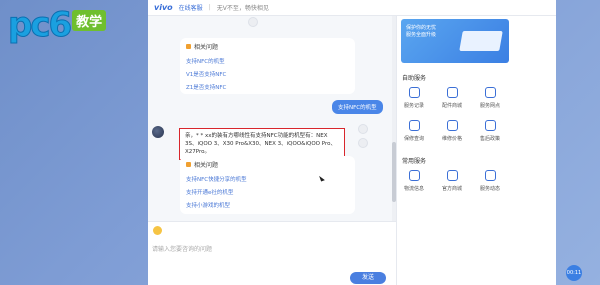 This screenshot has height=285, width=600. Describe the element at coordinates (267, 192) in the screenshot. I see `related-link: 支持开通e社的机型` at that location.